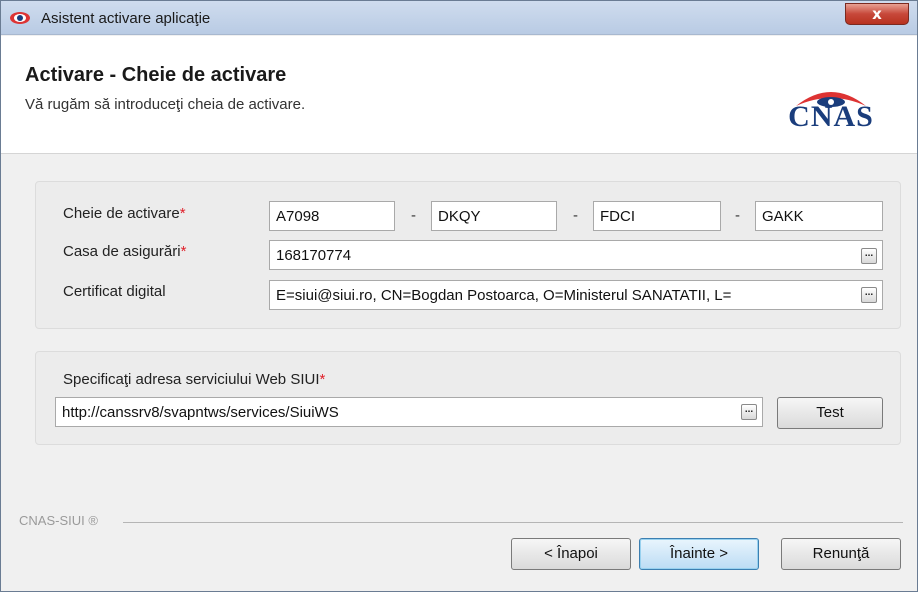  I want to click on activation-key-part-3: FDCI, so click(657, 216).